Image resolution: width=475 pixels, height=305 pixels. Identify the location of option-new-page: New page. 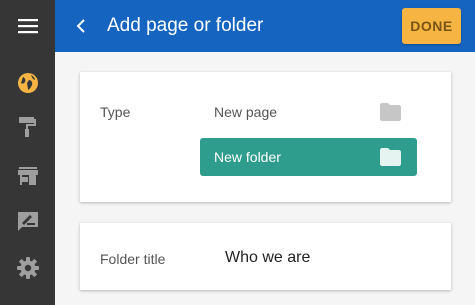
(308, 112).